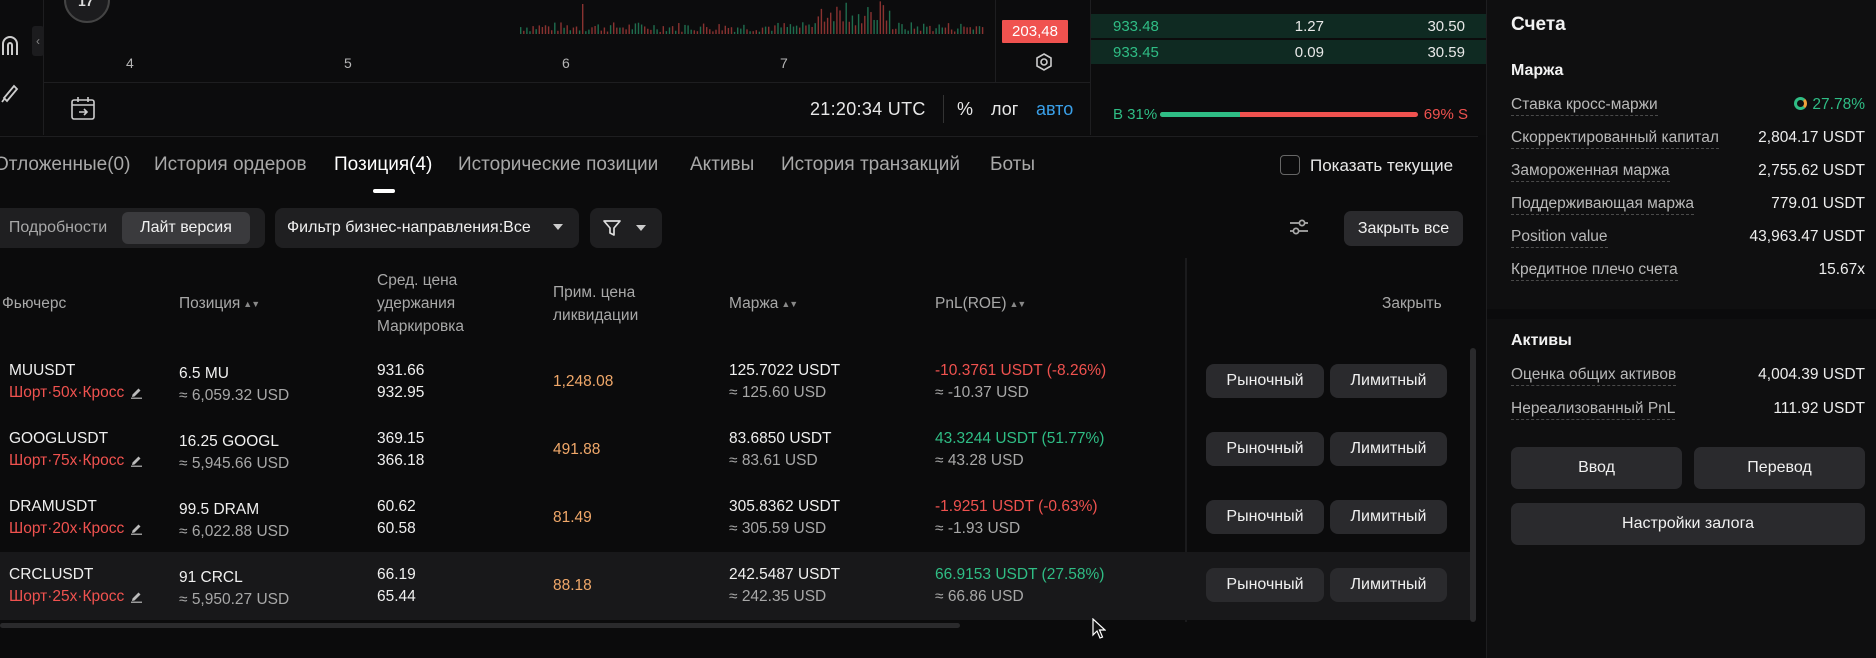  Describe the element at coordinates (76, 371) in the screenshot. I see `symbol-name: MUUSDT` at that location.